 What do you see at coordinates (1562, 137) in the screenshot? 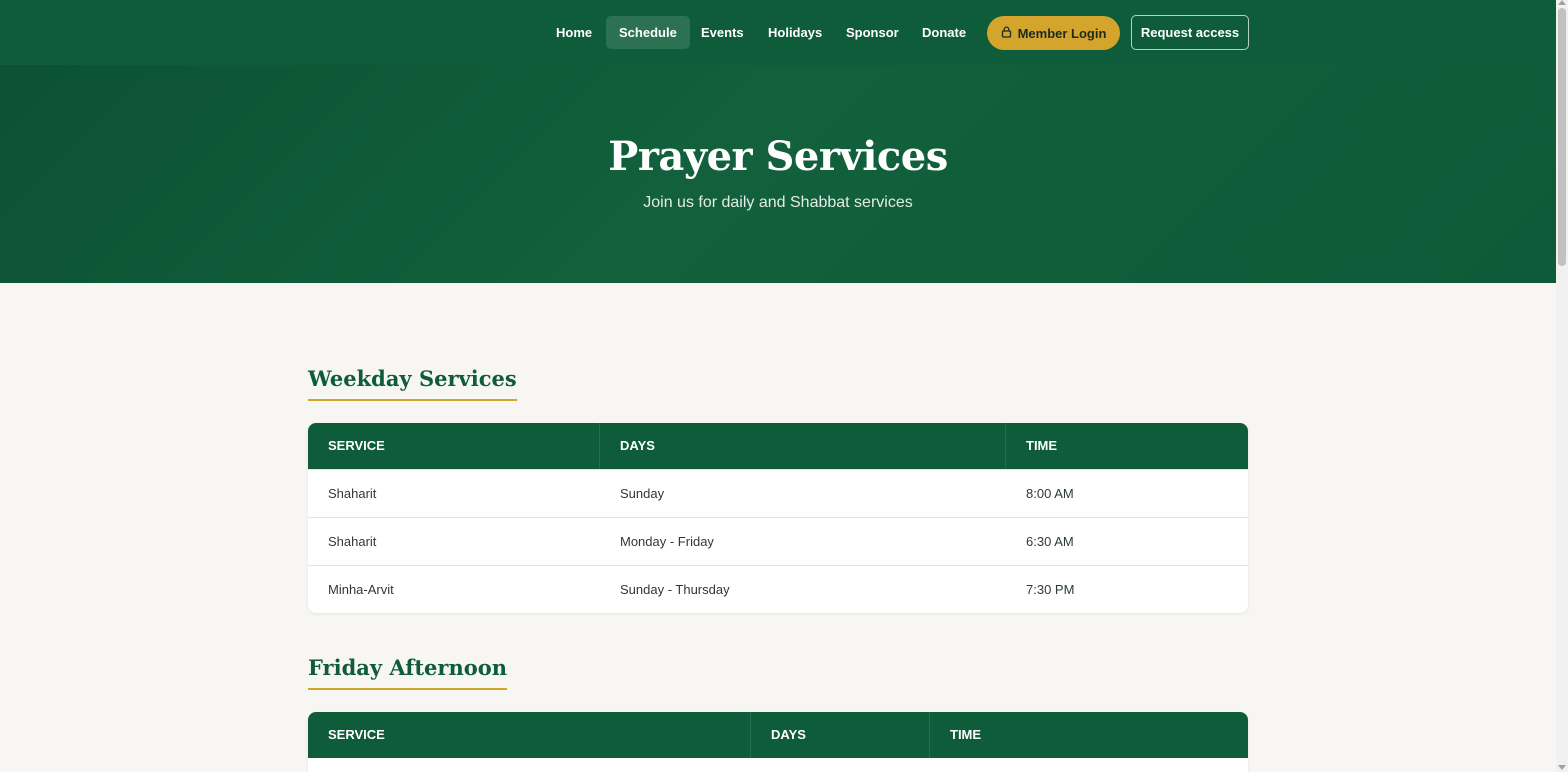
I see `scrollbar-thumb` at bounding box center [1562, 137].